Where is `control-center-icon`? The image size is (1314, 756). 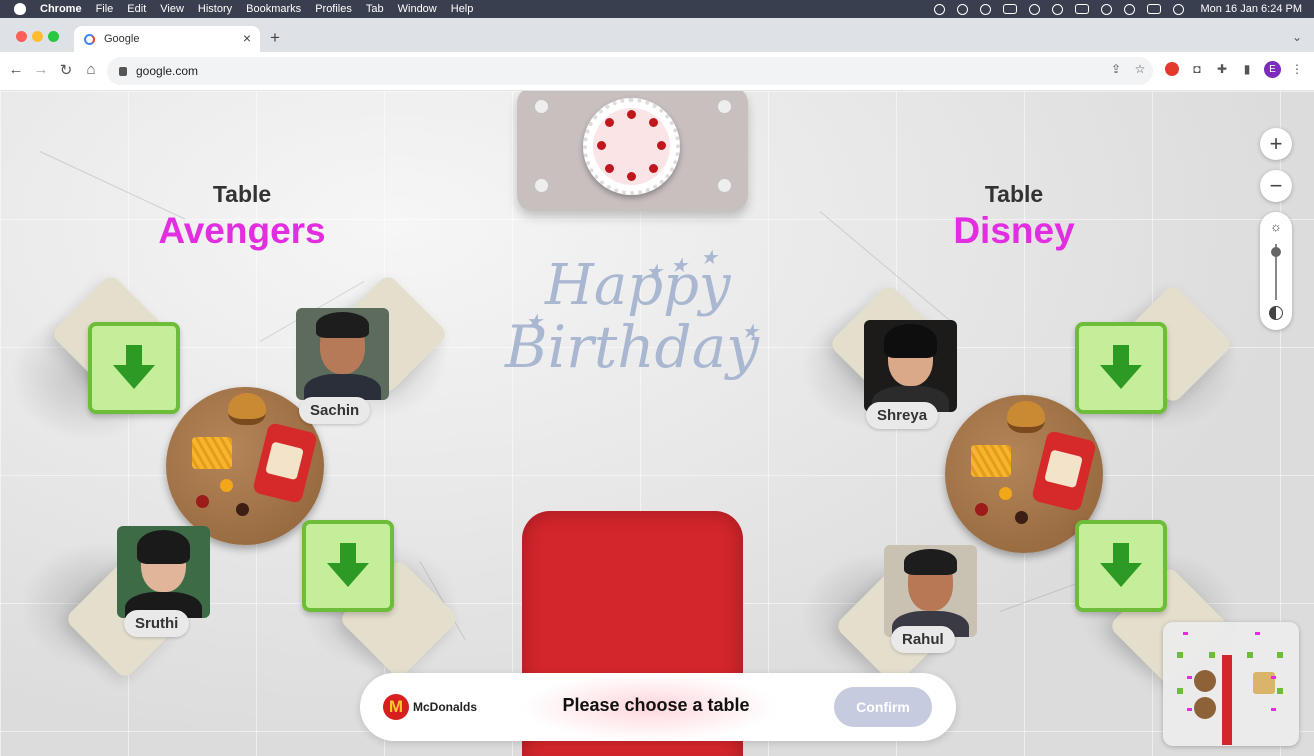
control-center-icon is located at coordinates (1154, 9).